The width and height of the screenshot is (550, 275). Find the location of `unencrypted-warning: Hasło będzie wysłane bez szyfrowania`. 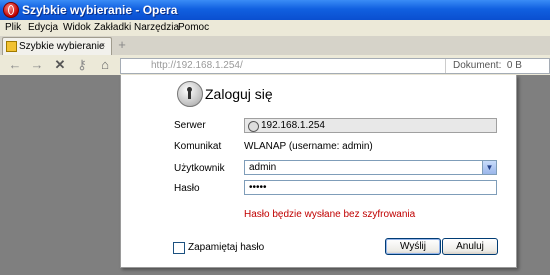

unencrypted-warning: Hasło będzie wysłane bez szyfrowania is located at coordinates (330, 214).